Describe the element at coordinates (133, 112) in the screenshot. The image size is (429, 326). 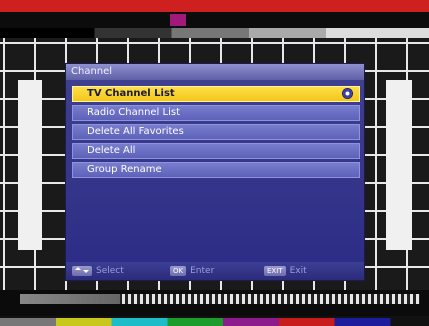
I see `menu-item-label: Radio Channel List` at that location.